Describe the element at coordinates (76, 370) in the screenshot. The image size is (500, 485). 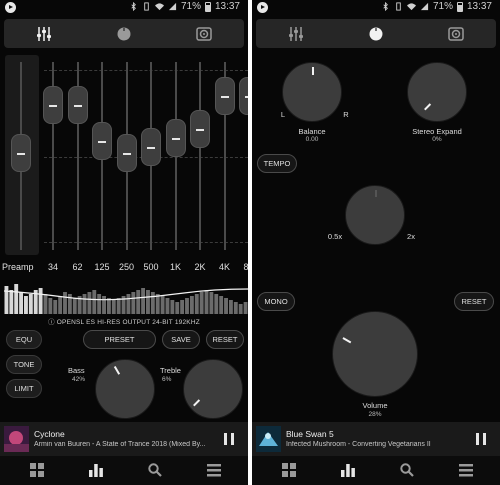
I see `bass-label: Bass` at that location.